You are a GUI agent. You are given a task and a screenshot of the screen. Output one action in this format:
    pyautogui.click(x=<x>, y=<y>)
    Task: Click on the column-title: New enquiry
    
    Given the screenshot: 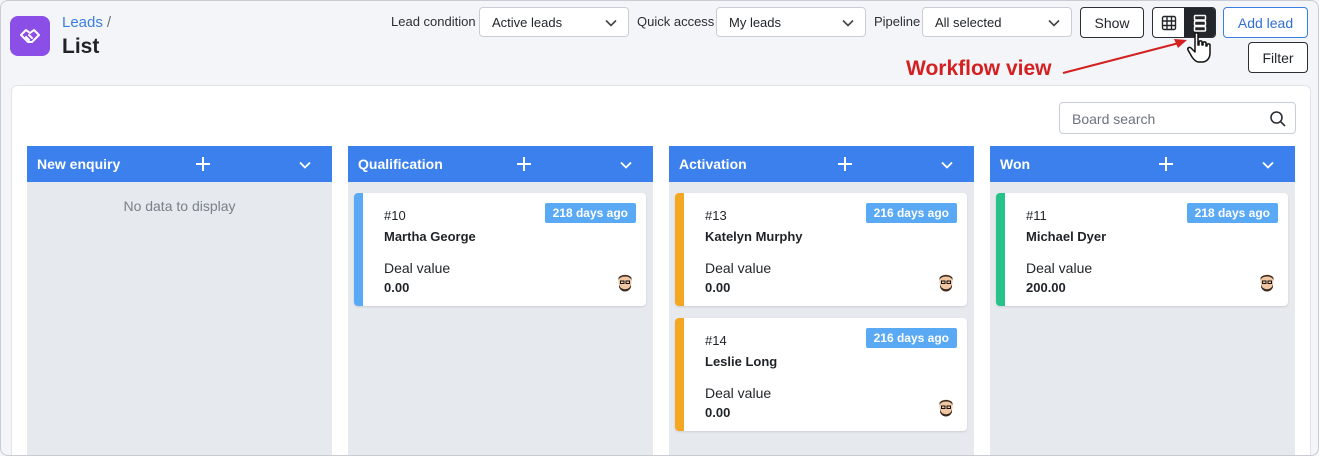 What is the action you would take?
    pyautogui.click(x=79, y=164)
    